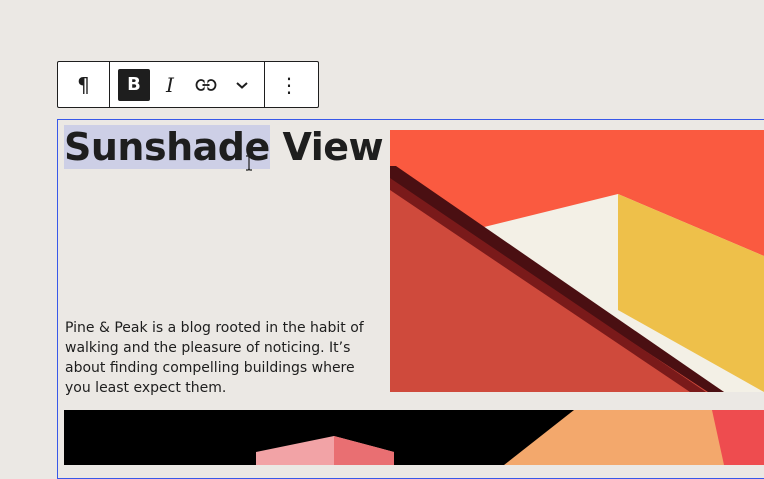 The width and height of the screenshot is (764, 479). I want to click on heading-rest: View, so click(326, 147).